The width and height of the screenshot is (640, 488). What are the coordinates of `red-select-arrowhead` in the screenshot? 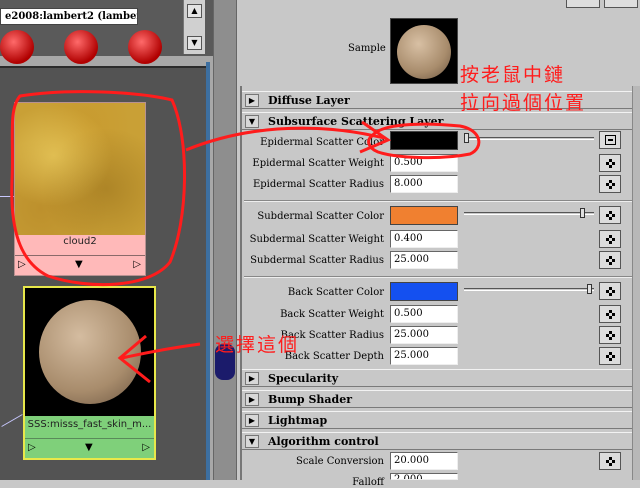 It's located at (134, 359).